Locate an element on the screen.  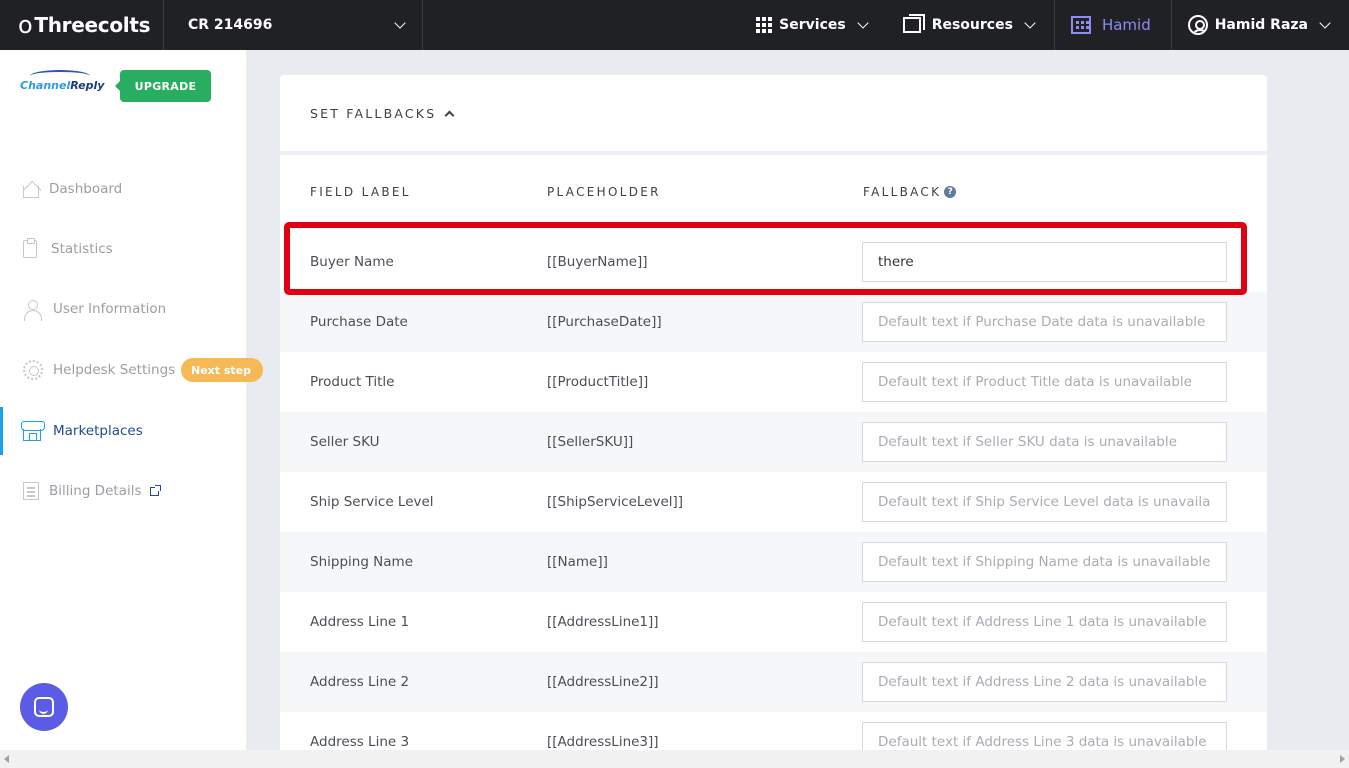
column-header-placeholder: PLACEHOLDER is located at coordinates (604, 192).